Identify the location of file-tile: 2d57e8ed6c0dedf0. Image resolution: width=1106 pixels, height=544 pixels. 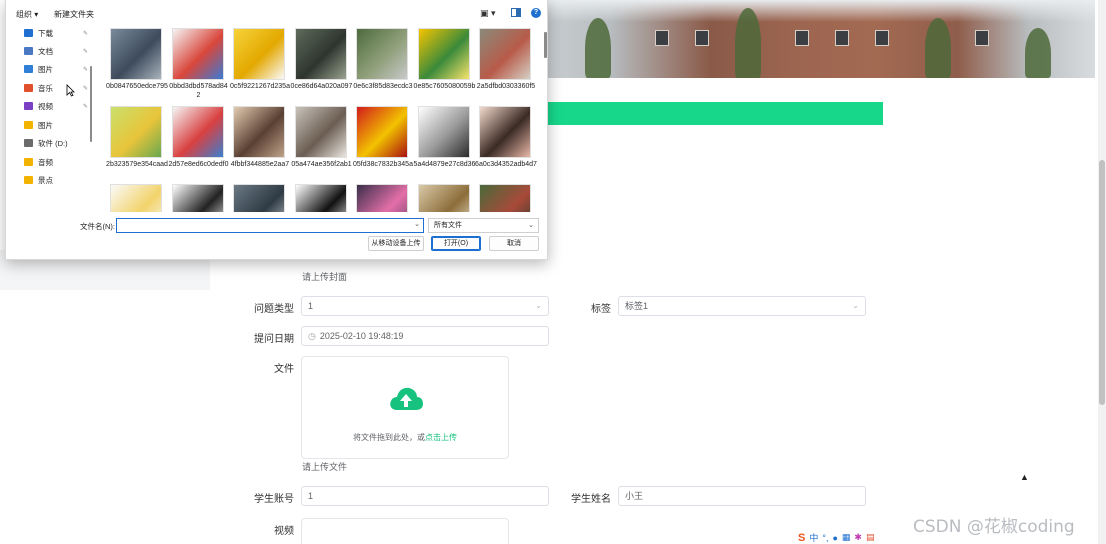
(199, 142).